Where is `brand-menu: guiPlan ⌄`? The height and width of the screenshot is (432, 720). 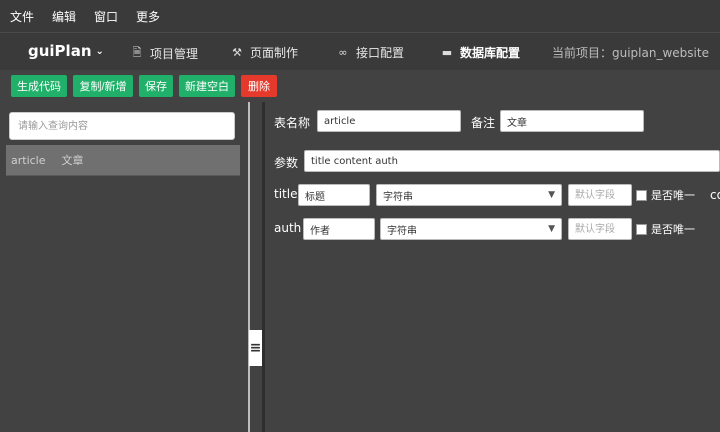
brand-menu: guiPlan ⌄ is located at coordinates (66, 51).